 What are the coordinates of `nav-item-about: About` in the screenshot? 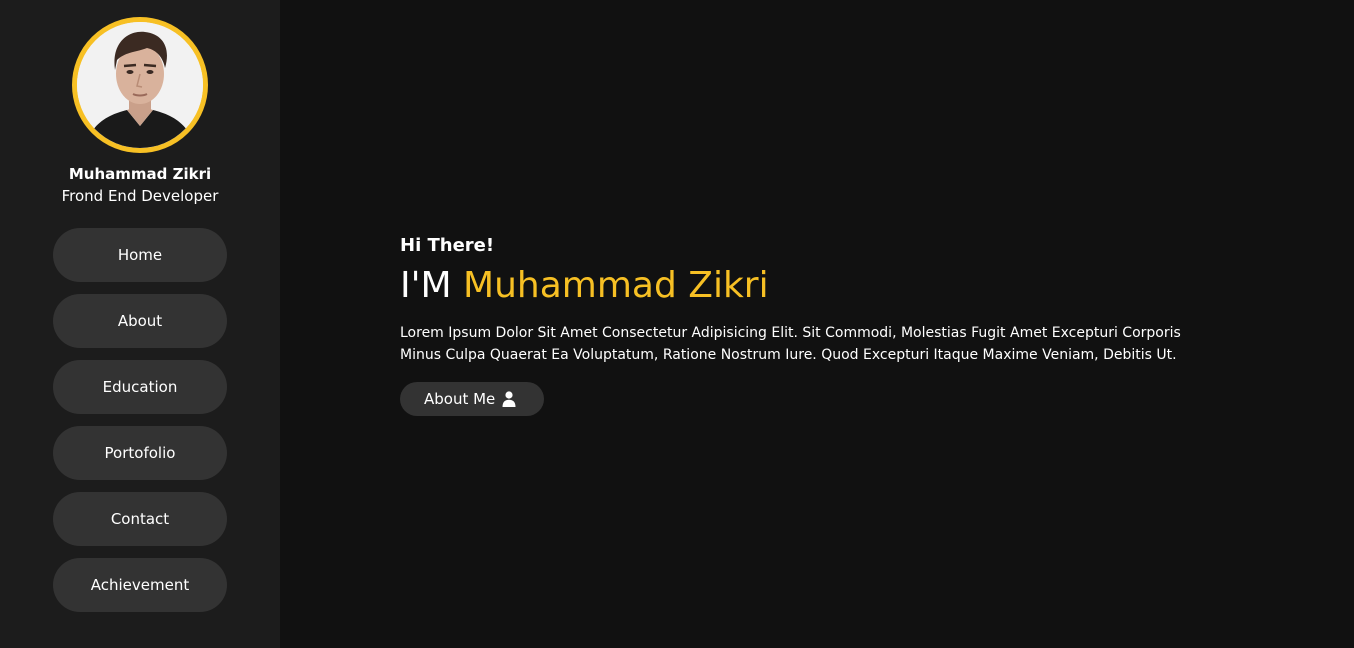 It's located at (140, 321).